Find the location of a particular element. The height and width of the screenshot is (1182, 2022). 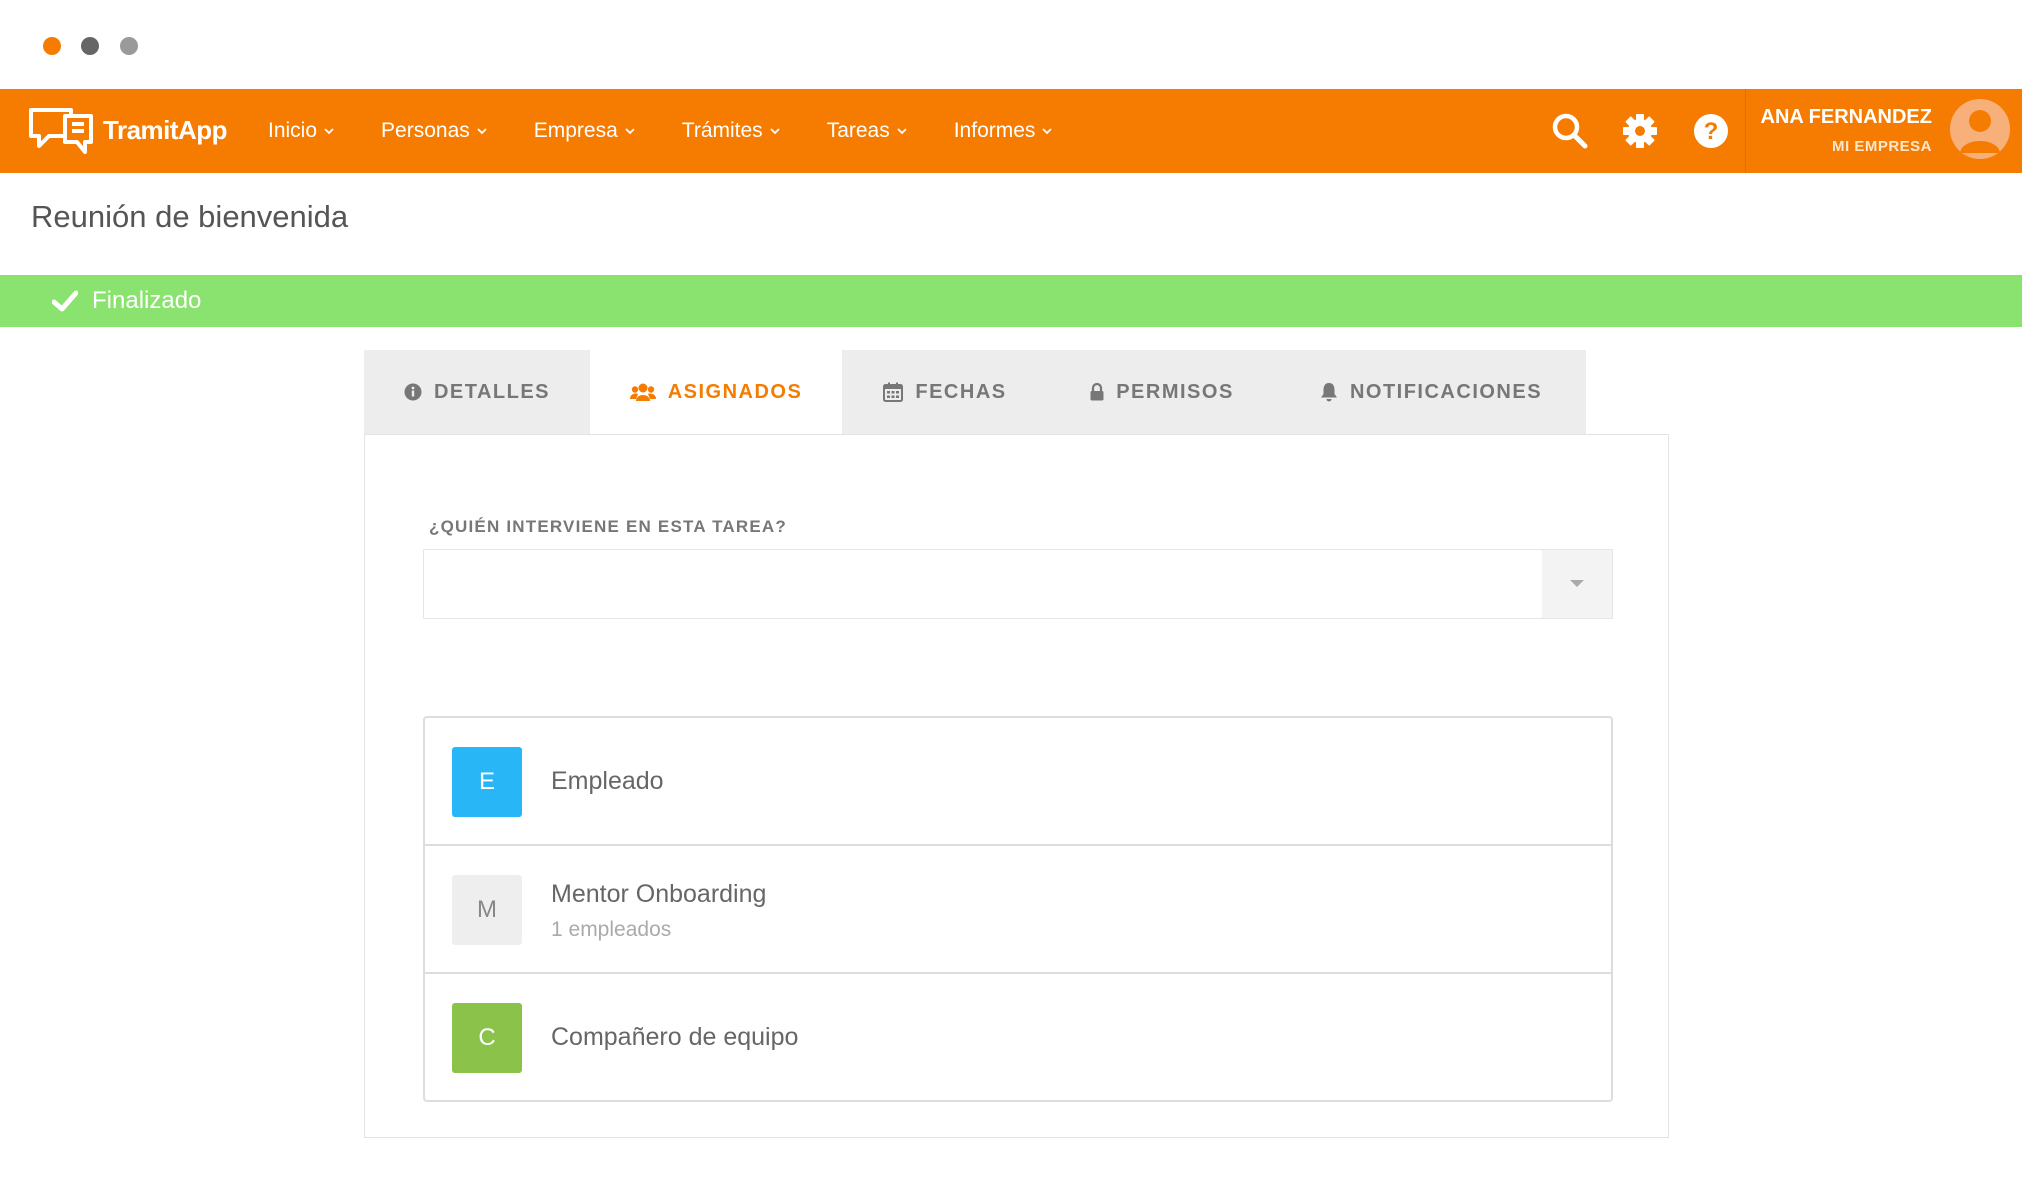

tab-notificaciones: NOTIFICACIONES is located at coordinates (1431, 392).